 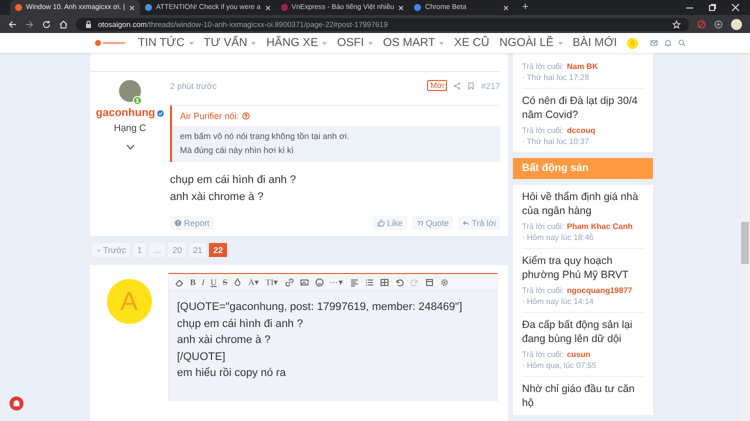 I want to click on topic-title-link: Hỏi về thẩm định giá nhà của ngân hàng, so click(x=583, y=204).